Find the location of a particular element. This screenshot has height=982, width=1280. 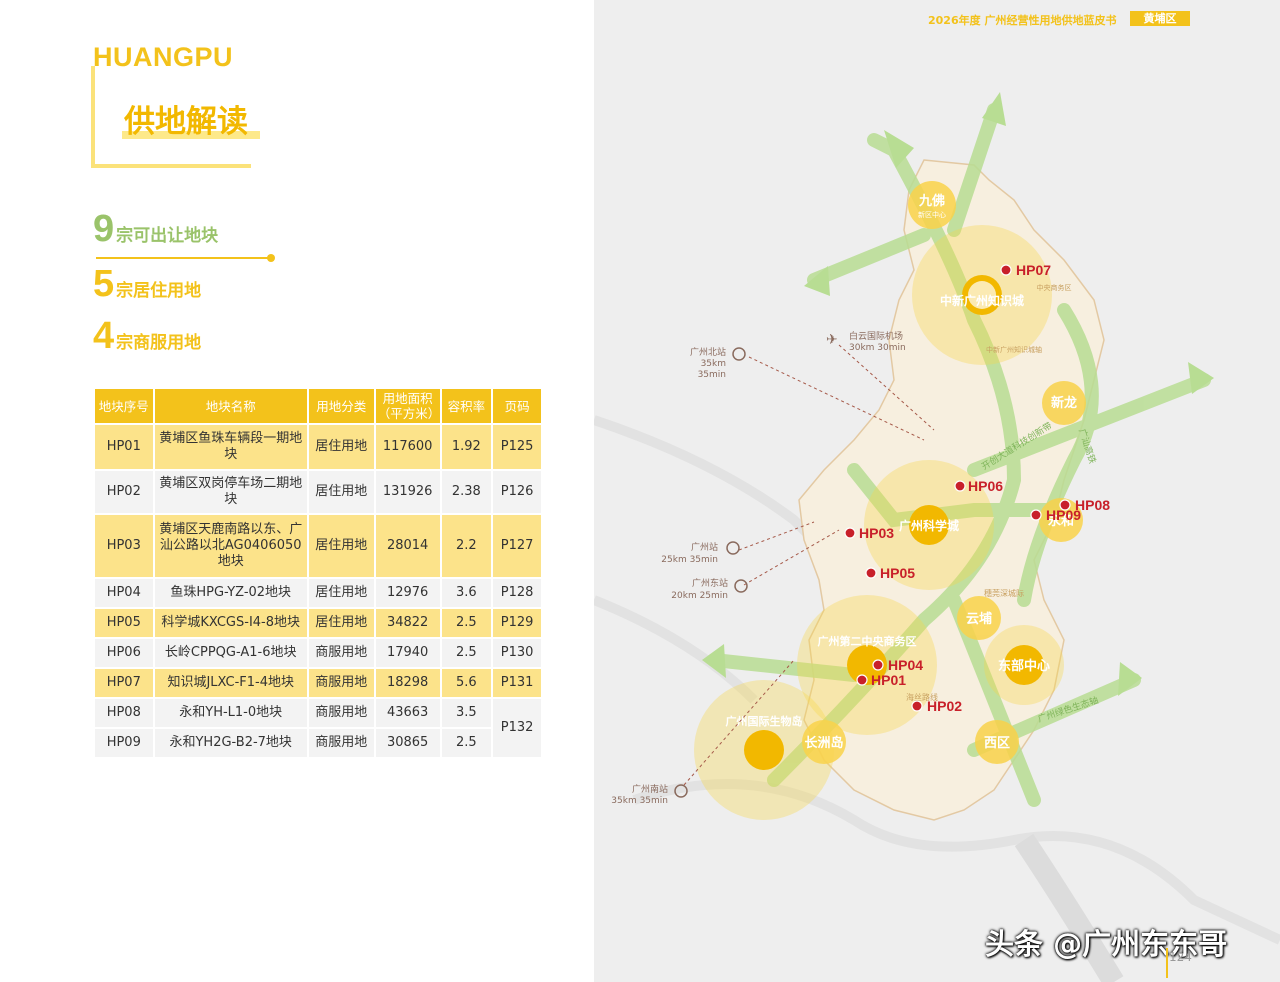

stat-divider-dot is located at coordinates (271, 258).